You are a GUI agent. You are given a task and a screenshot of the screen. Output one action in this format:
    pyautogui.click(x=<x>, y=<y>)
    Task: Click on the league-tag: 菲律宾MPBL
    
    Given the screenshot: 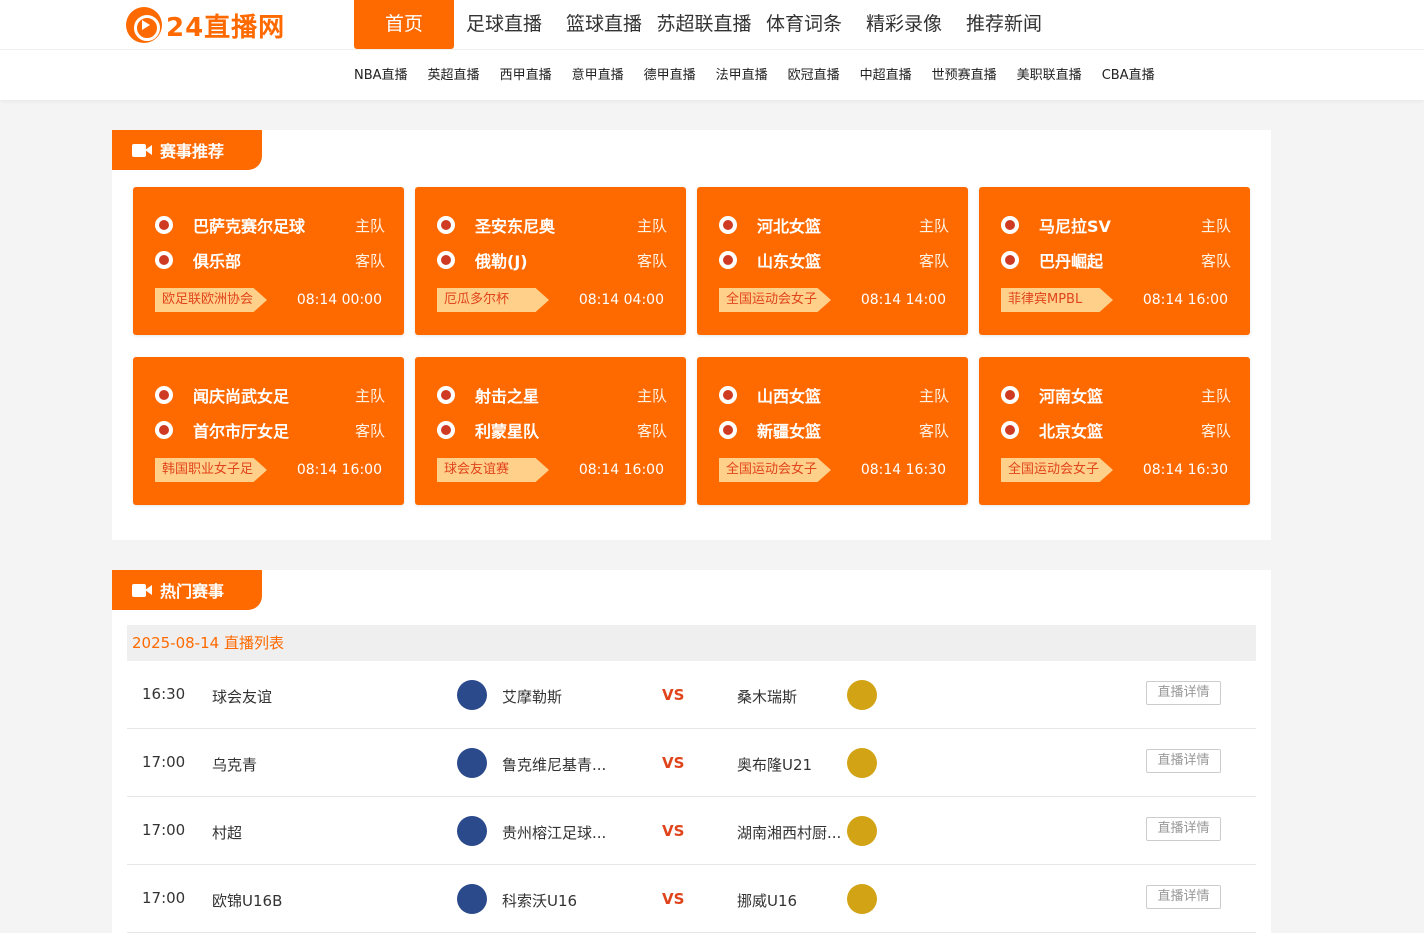 What is the action you would take?
    pyautogui.click(x=1057, y=300)
    